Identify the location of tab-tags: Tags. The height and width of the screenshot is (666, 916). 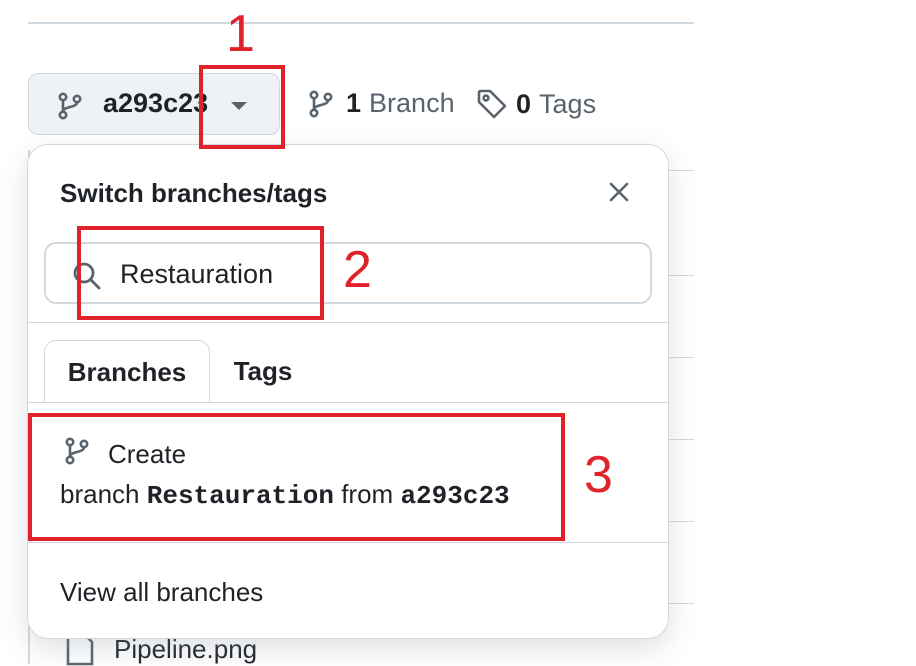
(263, 371).